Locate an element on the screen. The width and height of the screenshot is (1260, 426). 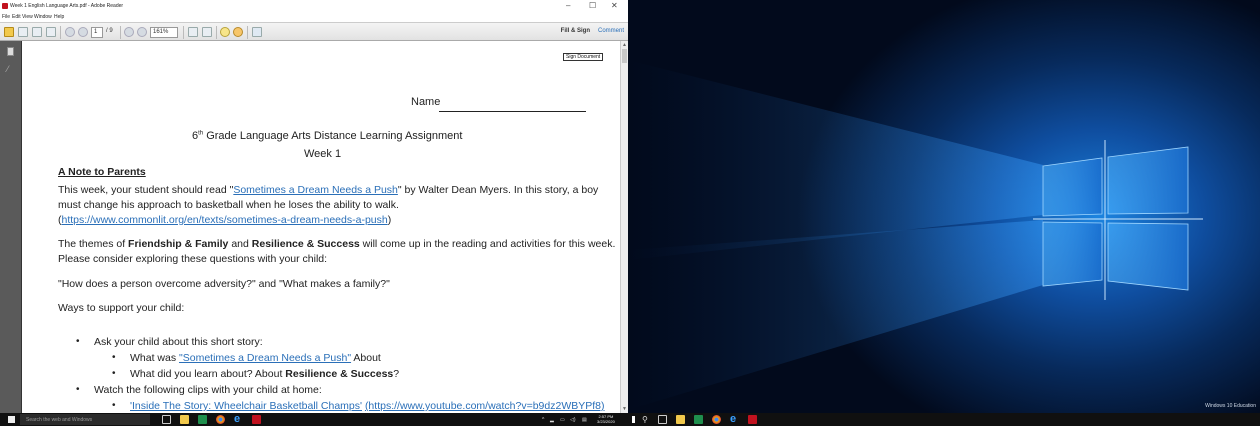
adobe-reader-icon is located at coordinates (5, 6).